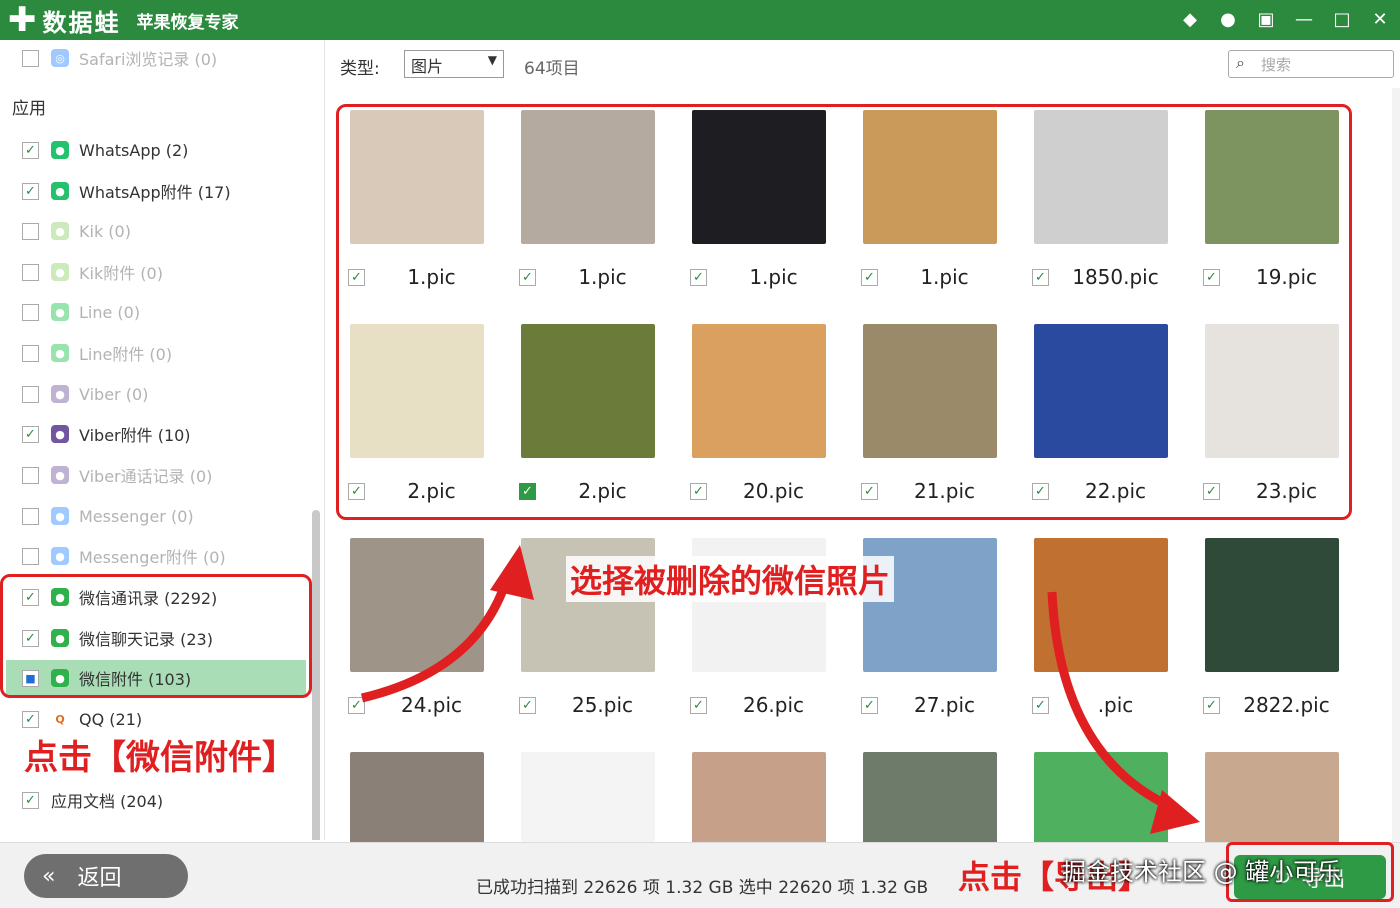 Image resolution: width=1400 pixels, height=908 pixels. Describe the element at coordinates (97, 353) in the screenshot. I see `sidebar-item: ● Line附件 (0)` at that location.